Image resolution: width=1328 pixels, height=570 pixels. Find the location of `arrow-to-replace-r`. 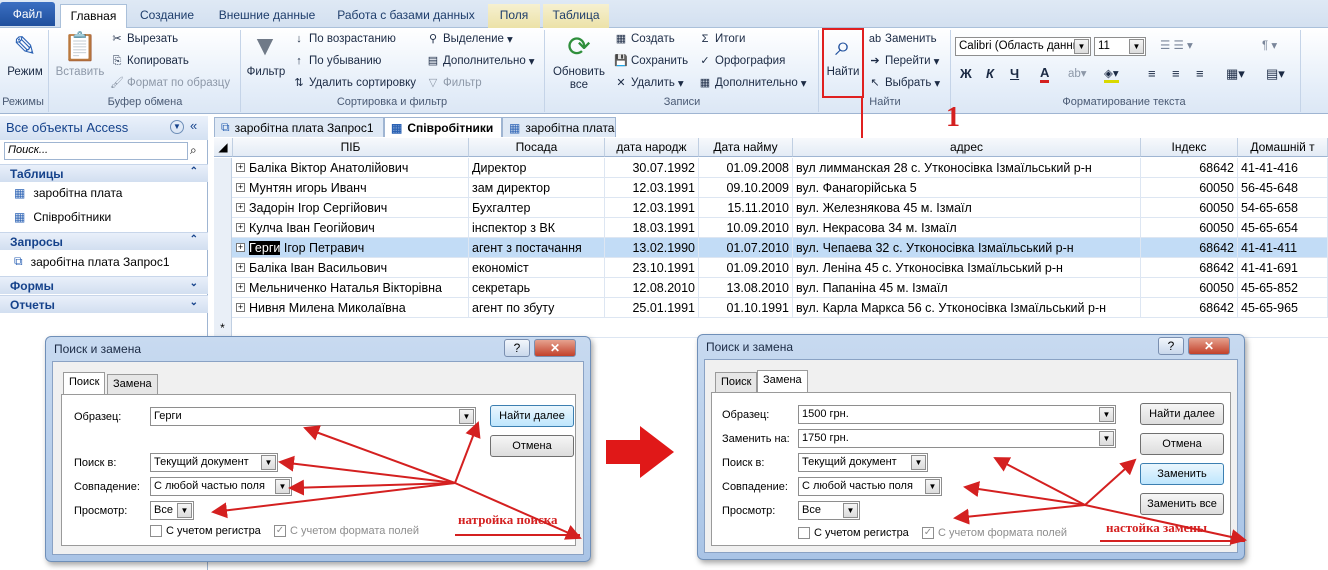

arrow-to-replace-r is located at coordinates (1110, 482).